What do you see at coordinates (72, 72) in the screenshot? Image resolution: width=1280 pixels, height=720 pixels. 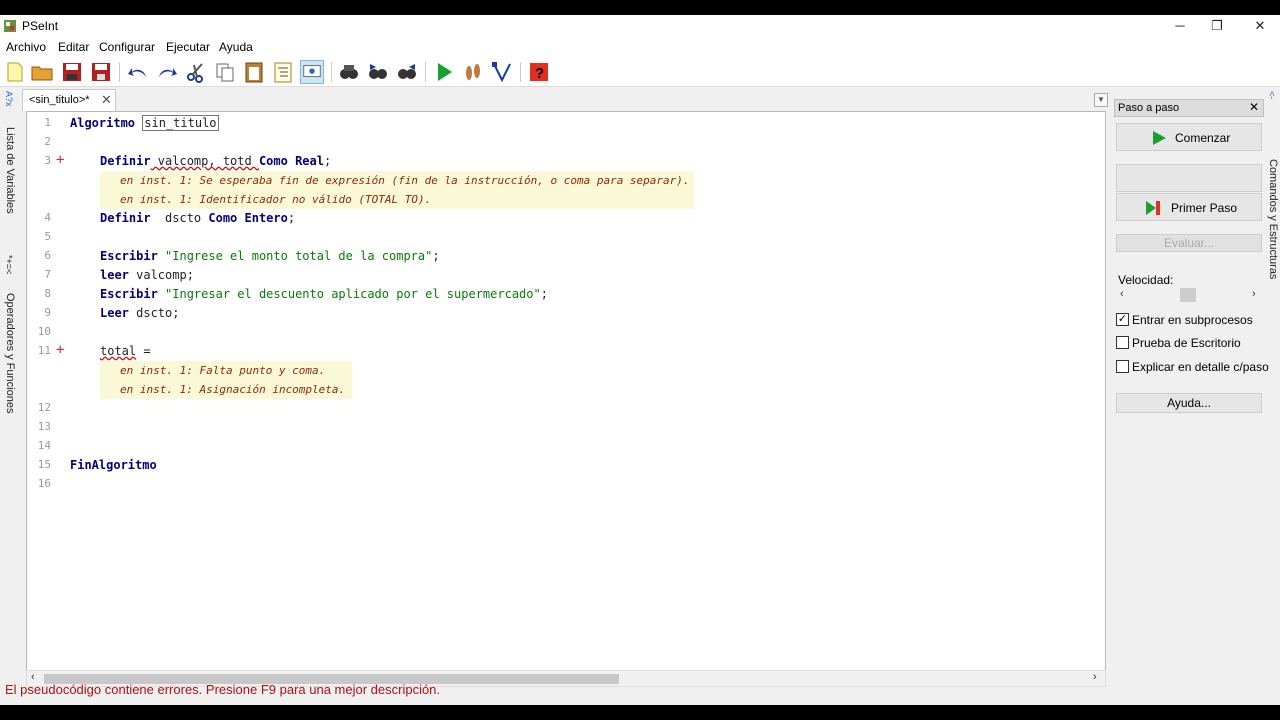 I see `save-icon` at bounding box center [72, 72].